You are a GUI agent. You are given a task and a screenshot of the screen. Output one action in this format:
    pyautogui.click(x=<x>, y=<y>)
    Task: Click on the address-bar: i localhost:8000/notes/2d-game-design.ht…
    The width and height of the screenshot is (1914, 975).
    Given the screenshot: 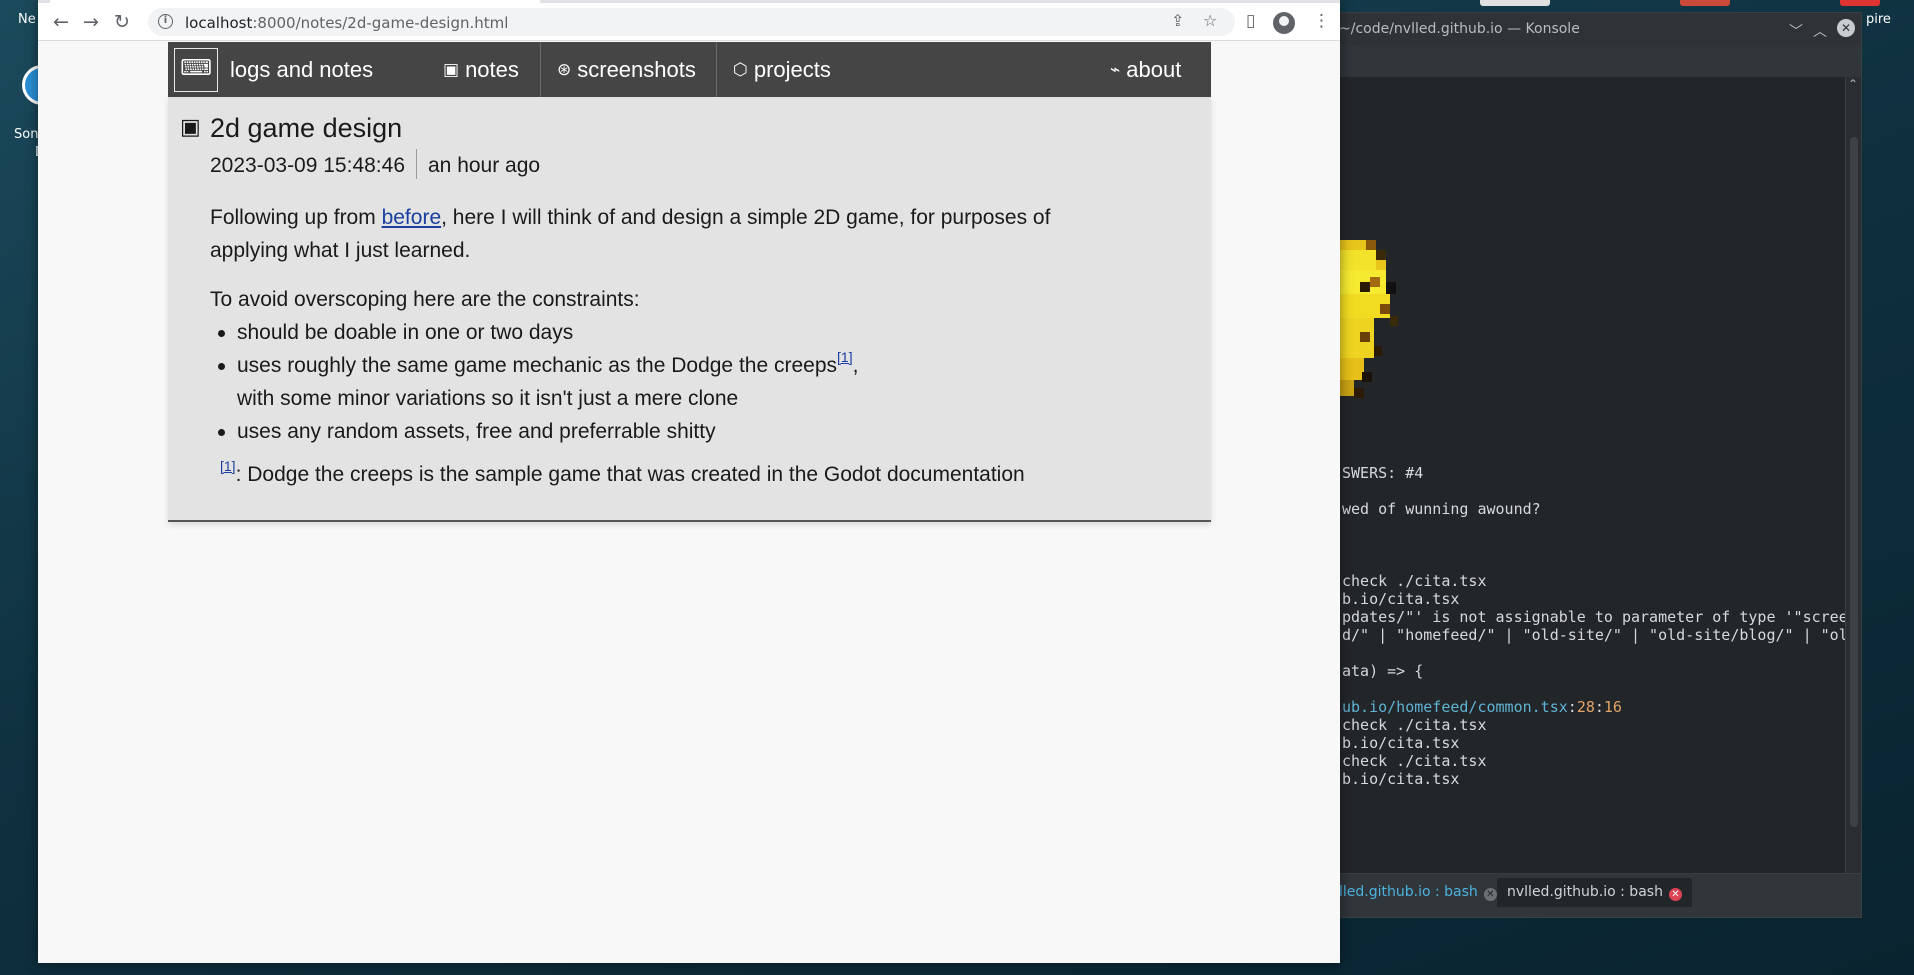 What is the action you would take?
    pyautogui.click(x=691, y=22)
    